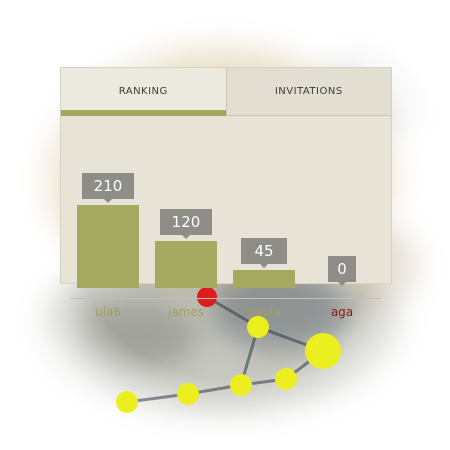  I want to click on ranking-value-james: 120, so click(186, 224).